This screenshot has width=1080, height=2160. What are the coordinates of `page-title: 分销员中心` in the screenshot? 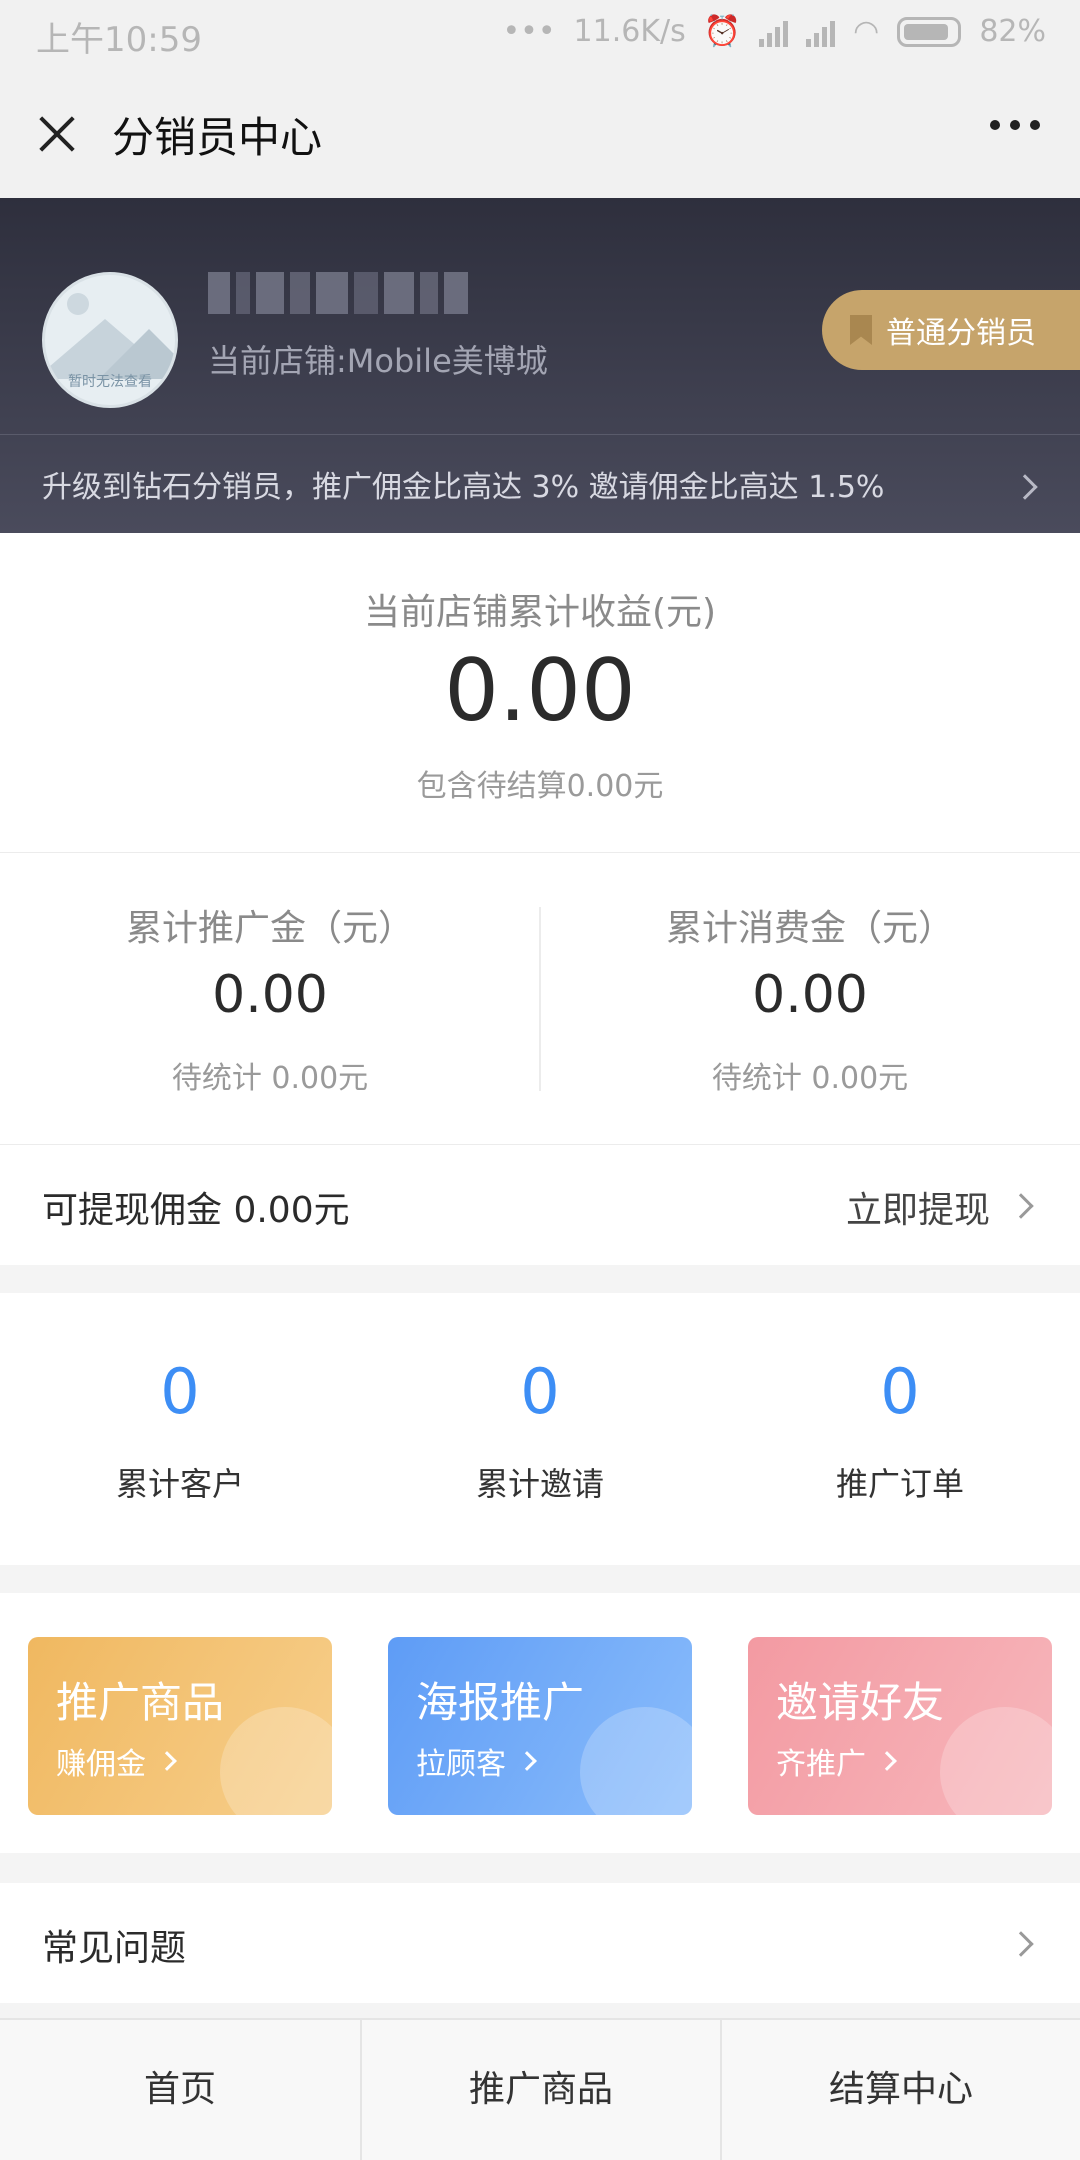 It's located at (217, 137).